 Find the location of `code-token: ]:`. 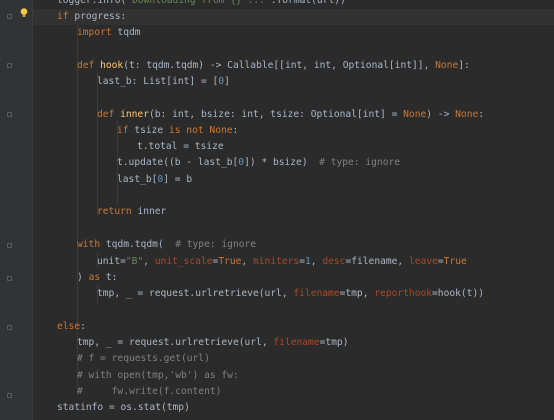

code-token: ]: is located at coordinates (464, 65).